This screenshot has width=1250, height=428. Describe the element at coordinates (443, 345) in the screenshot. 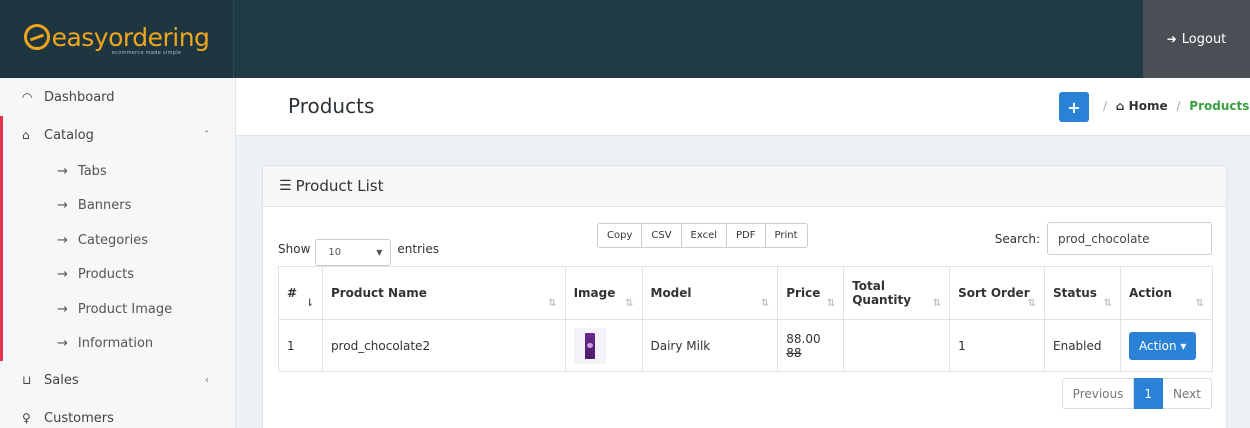

I see `cell-product-name: prod_chocolate2` at that location.